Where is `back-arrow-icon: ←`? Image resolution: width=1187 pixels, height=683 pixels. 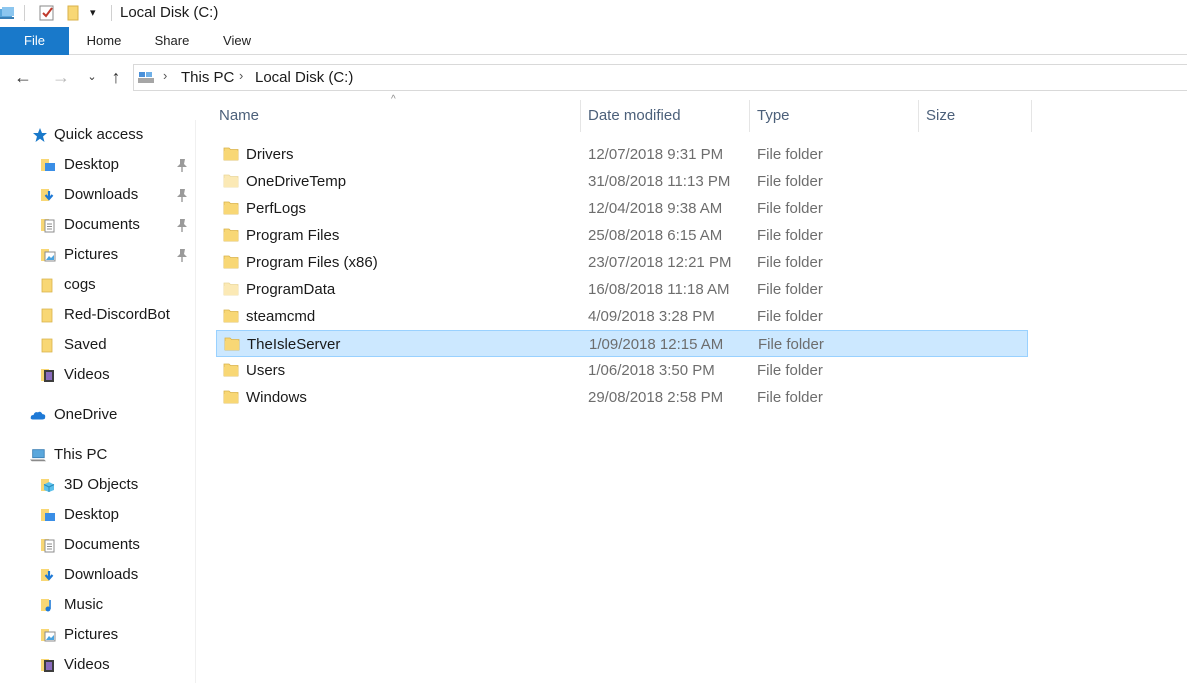
back-arrow-icon: ← is located at coordinates (23, 77).